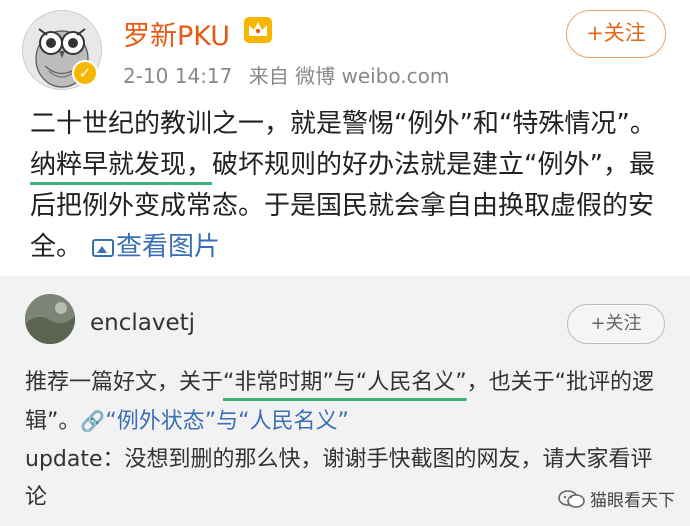  What do you see at coordinates (176, 33) in the screenshot?
I see `post-username: 罗新PKU` at bounding box center [176, 33].